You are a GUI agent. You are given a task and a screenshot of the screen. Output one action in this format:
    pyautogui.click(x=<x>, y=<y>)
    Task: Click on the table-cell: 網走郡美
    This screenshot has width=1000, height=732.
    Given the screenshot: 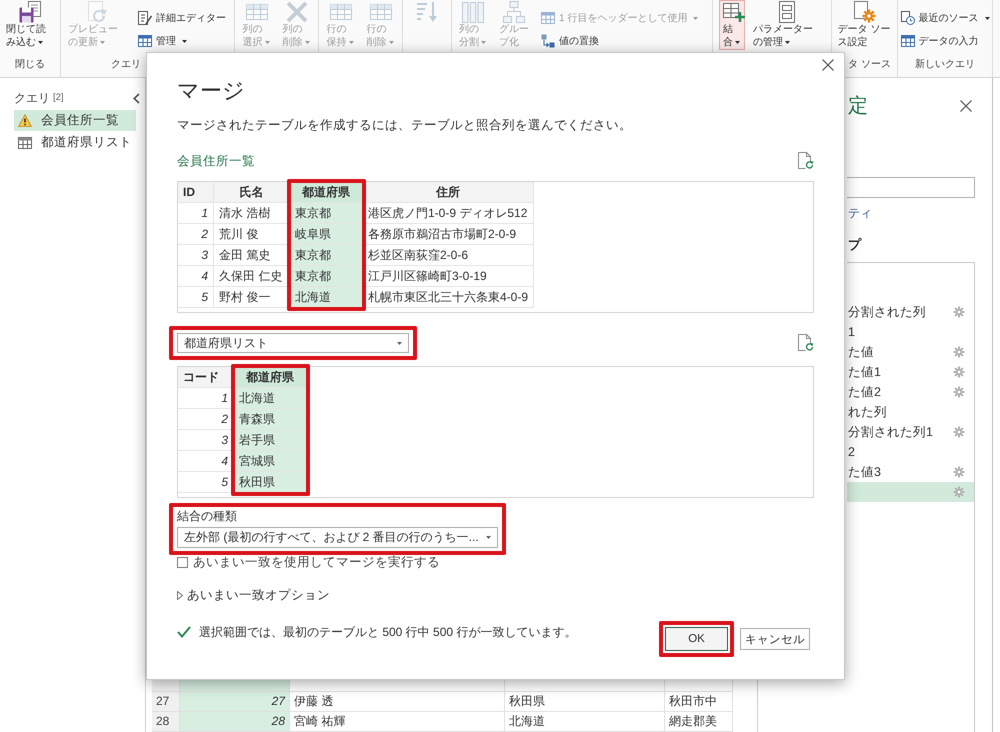 What is the action you would take?
    pyautogui.click(x=699, y=722)
    